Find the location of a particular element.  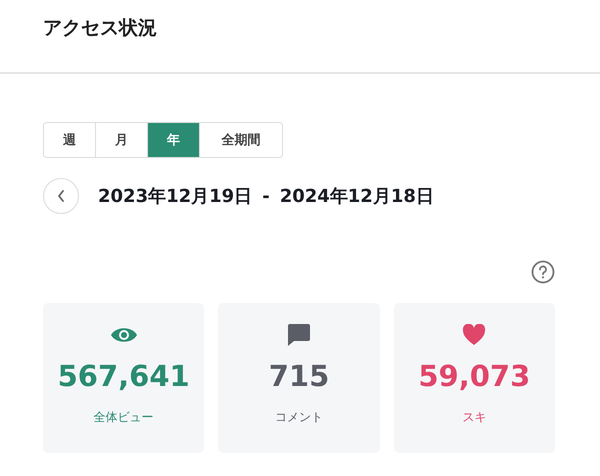

stat-value: 715 is located at coordinates (299, 376).